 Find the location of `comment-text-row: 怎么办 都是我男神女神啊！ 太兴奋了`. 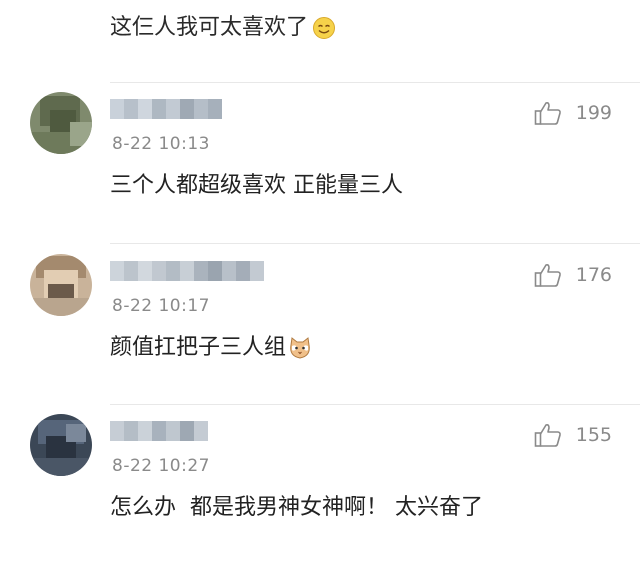

comment-text-row: 怎么办 都是我男神女神啊！ 太兴奋了 is located at coordinates (296, 508).